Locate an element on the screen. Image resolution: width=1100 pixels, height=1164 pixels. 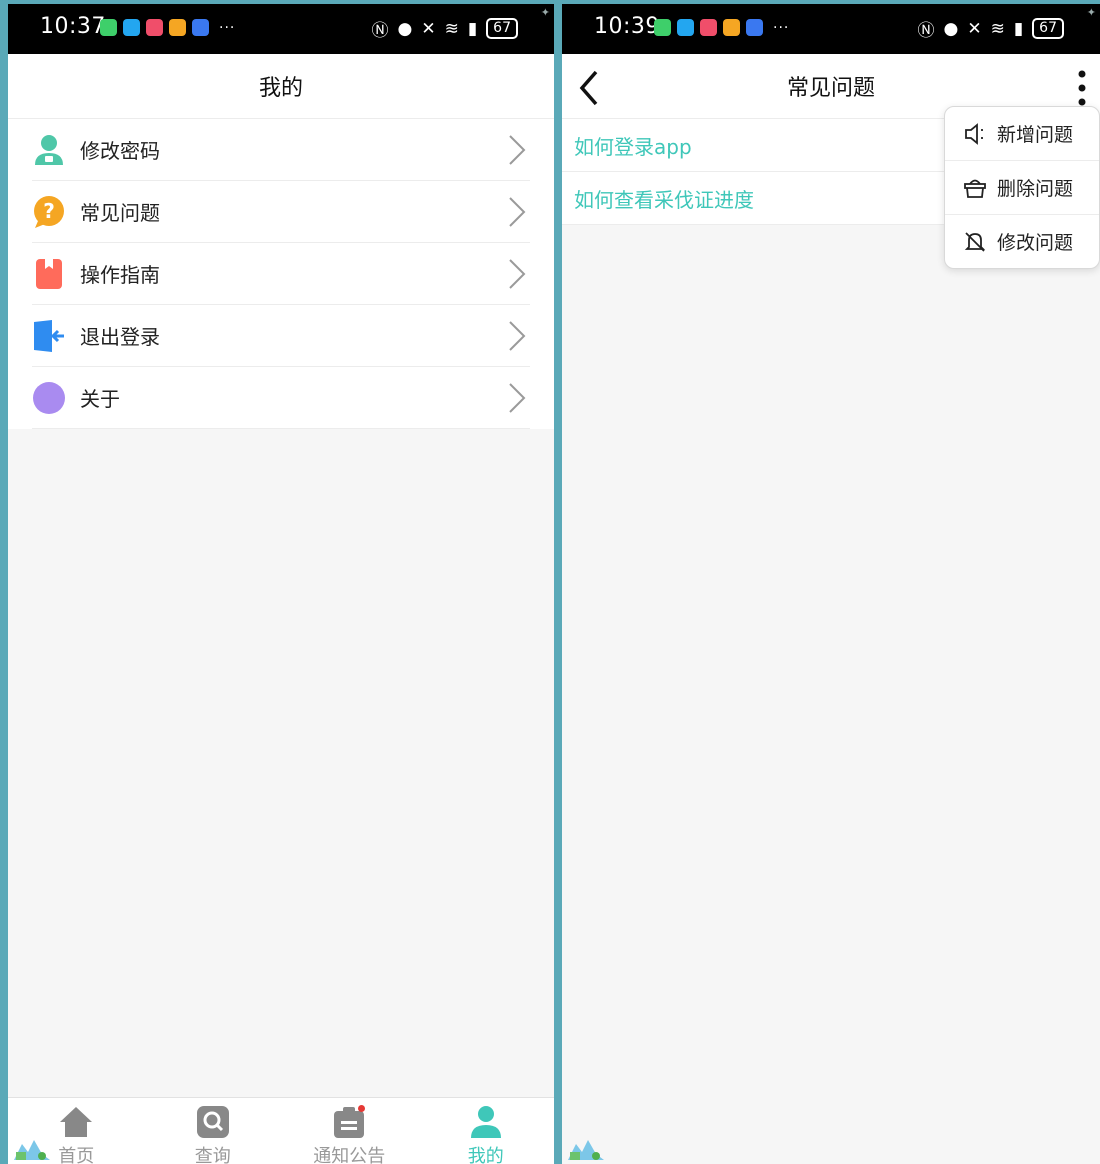
bottom-navigation: 首页 查询 通知公告 我的 is located at coordinates (281, 1130).